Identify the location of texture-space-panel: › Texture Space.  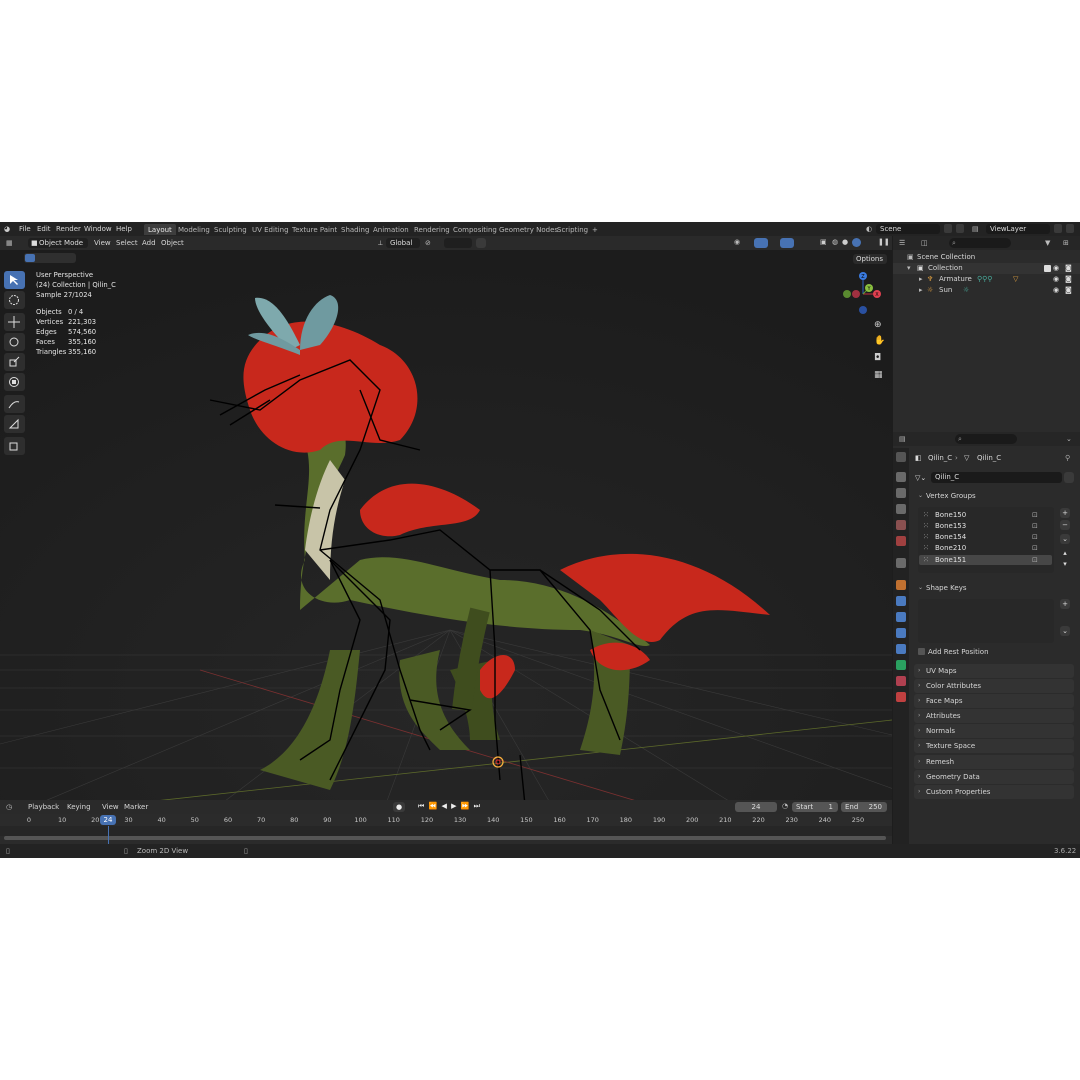
(994, 746).